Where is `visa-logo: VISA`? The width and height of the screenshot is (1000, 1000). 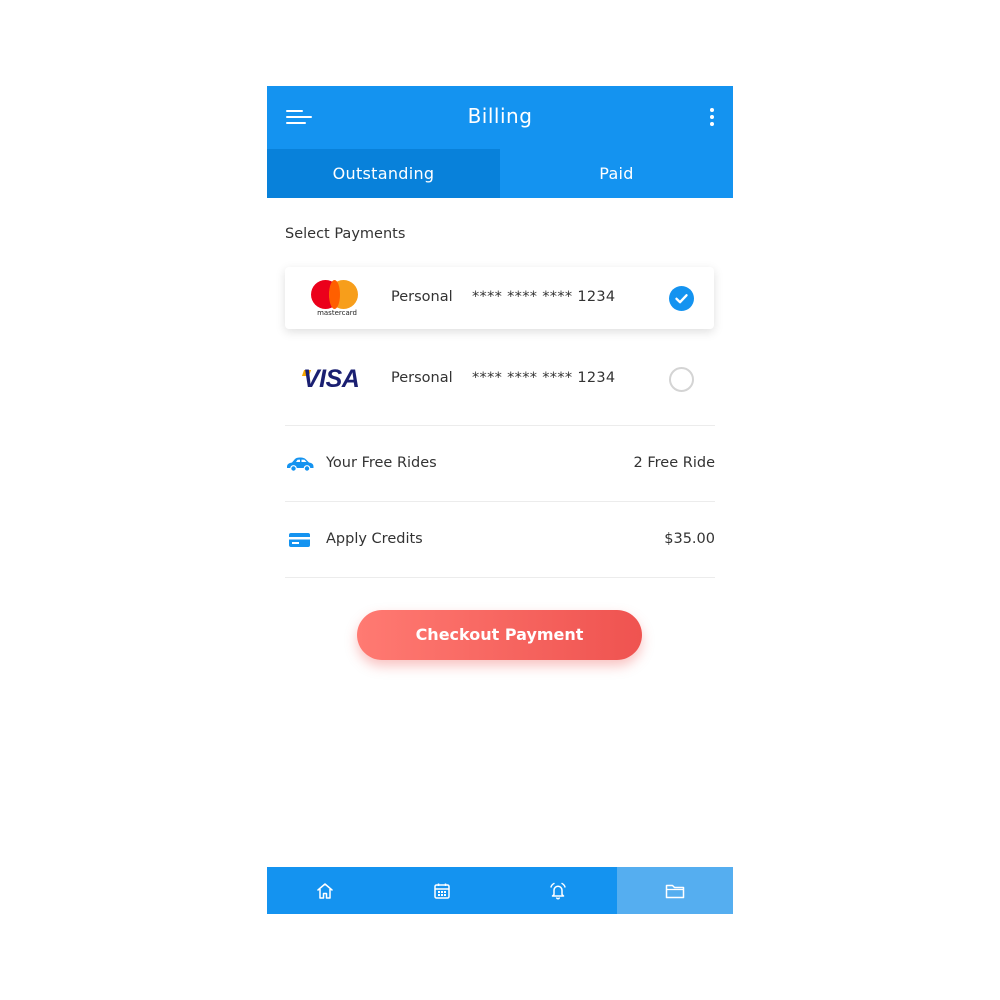
visa-logo: VISA is located at coordinates (334, 379).